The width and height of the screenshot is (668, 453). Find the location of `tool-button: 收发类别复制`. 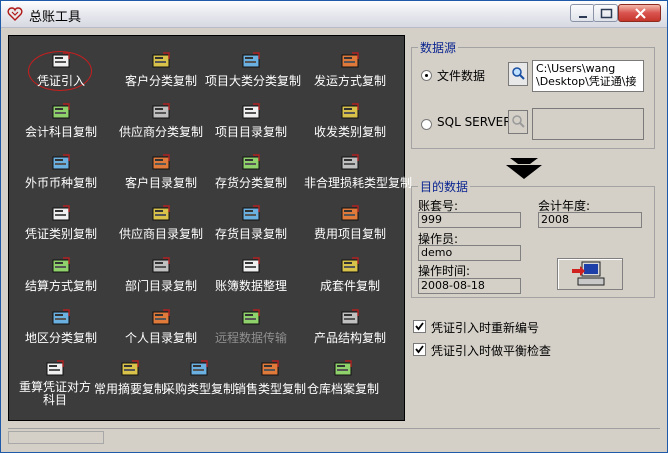

tool-button: 收发类别复制 is located at coordinates (350, 125).